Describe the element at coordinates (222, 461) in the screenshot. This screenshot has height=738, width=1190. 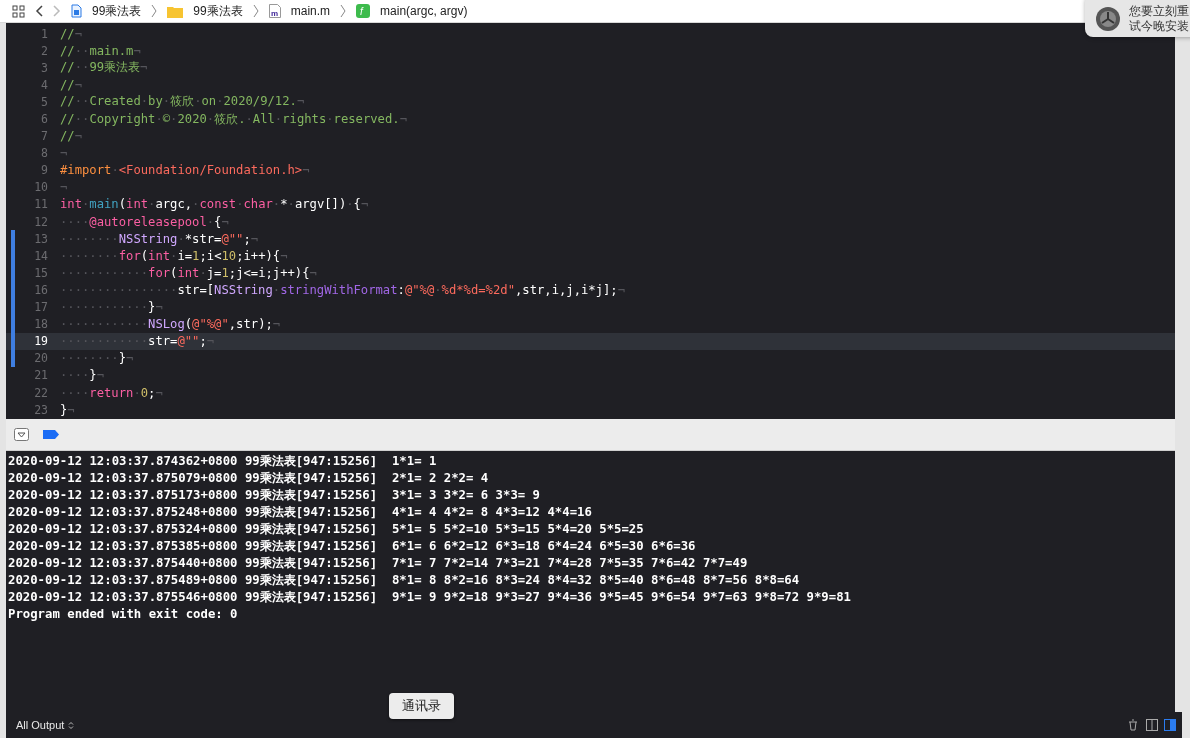
I see `console-line: 2020-09-12 12:03:37.874362+0800 99乘法表[947:15256] 1*1= 1` at that location.